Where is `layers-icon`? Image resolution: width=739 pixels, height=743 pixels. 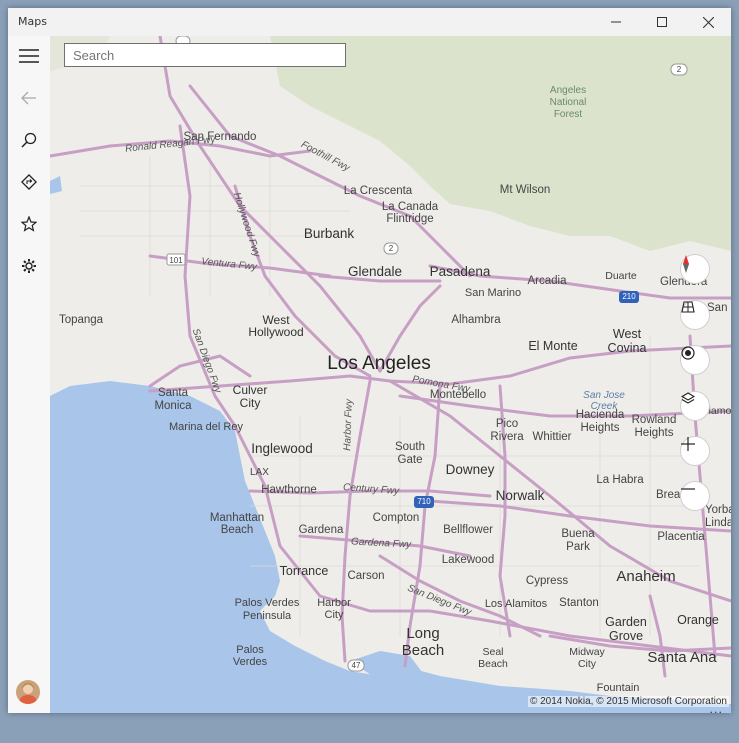 layers-icon is located at coordinates (688, 398).